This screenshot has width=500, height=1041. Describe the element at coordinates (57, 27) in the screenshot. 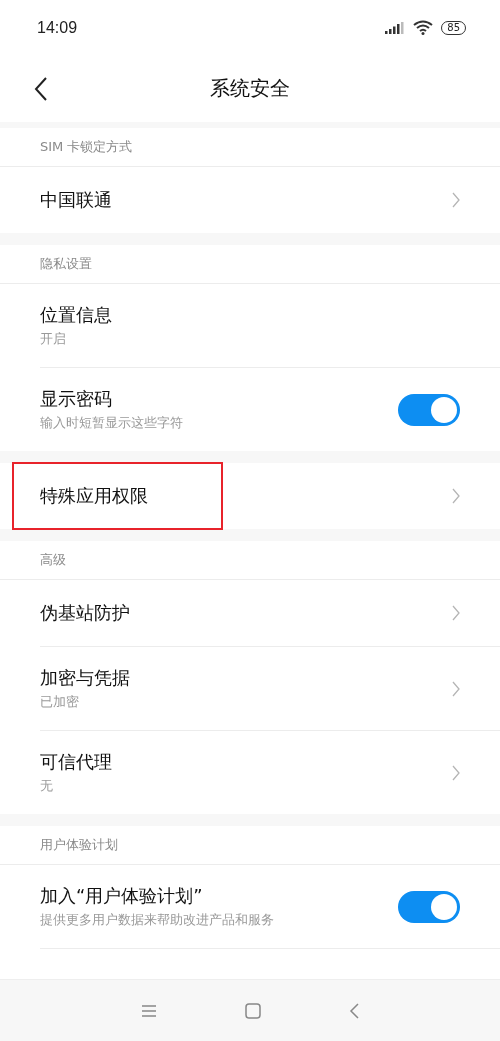

I see `status-time: 14:09` at that location.